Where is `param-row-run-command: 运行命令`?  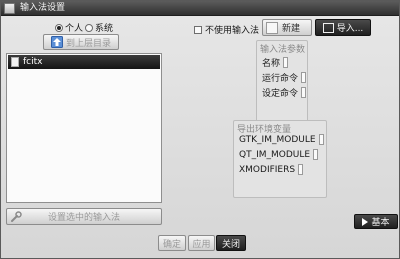 param-row-run-command: 运行命令 is located at coordinates (284, 77).